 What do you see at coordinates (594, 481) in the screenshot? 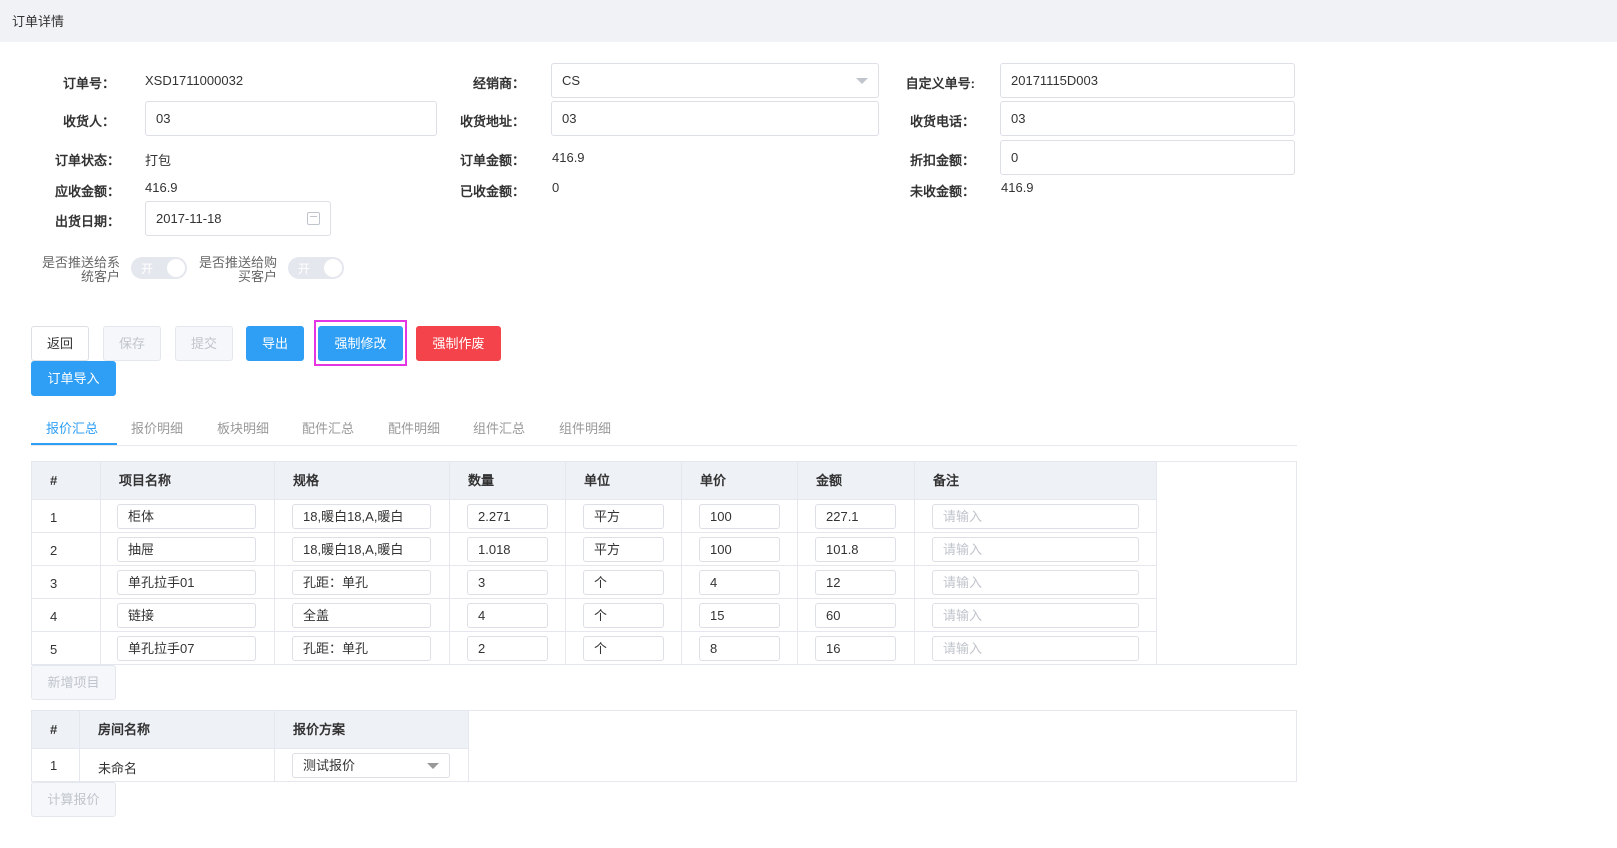
I see `items-table-header: # 项目名称 规格 数量 单位 单价 金额 备注` at bounding box center [594, 481].